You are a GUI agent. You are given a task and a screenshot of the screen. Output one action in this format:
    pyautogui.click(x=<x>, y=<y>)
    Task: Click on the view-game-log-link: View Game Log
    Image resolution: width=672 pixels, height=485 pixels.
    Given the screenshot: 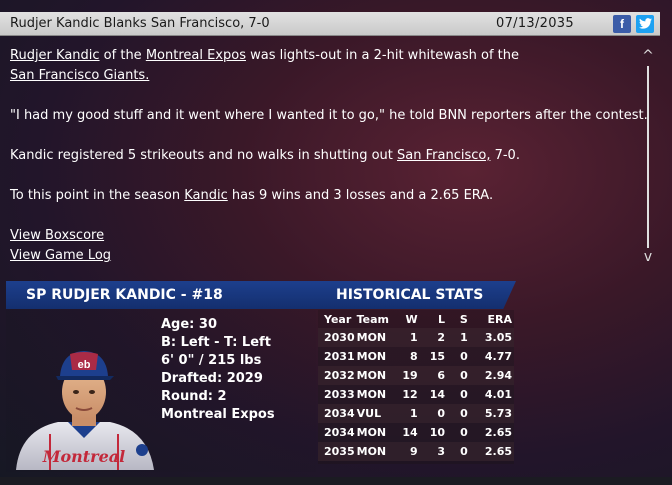 What is the action you would take?
    pyautogui.click(x=60, y=256)
    